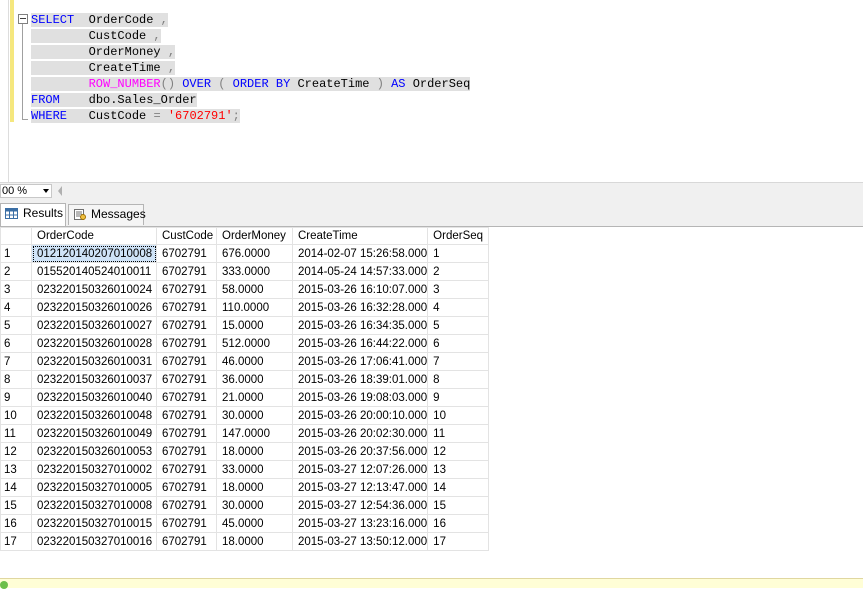 The height and width of the screenshot is (589, 863). I want to click on scroll-left-icon, so click(60, 191).